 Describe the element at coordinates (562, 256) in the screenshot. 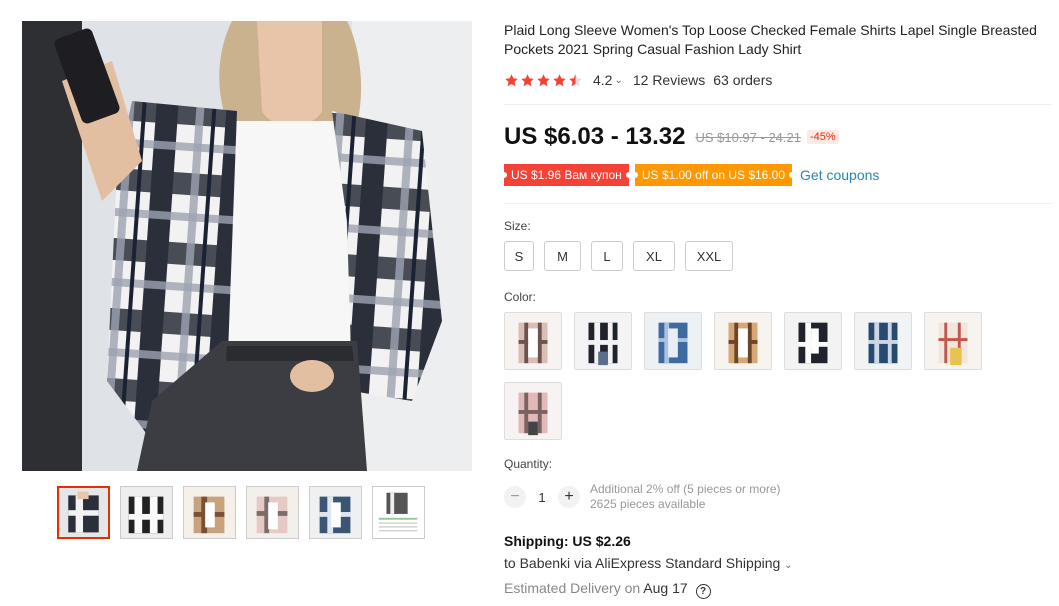

I see `size-option-m: M` at that location.